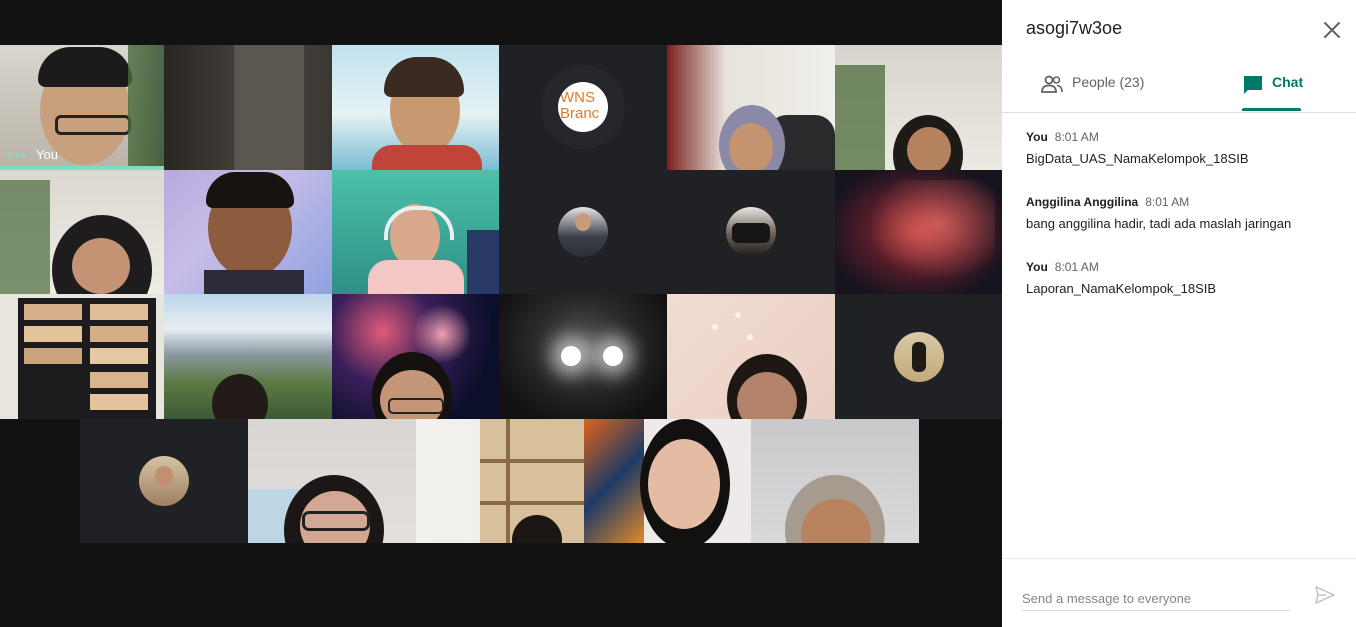 This screenshot has height=627, width=1356. Describe the element at coordinates (33, 154) in the screenshot. I see `self-name-label: You` at that location.